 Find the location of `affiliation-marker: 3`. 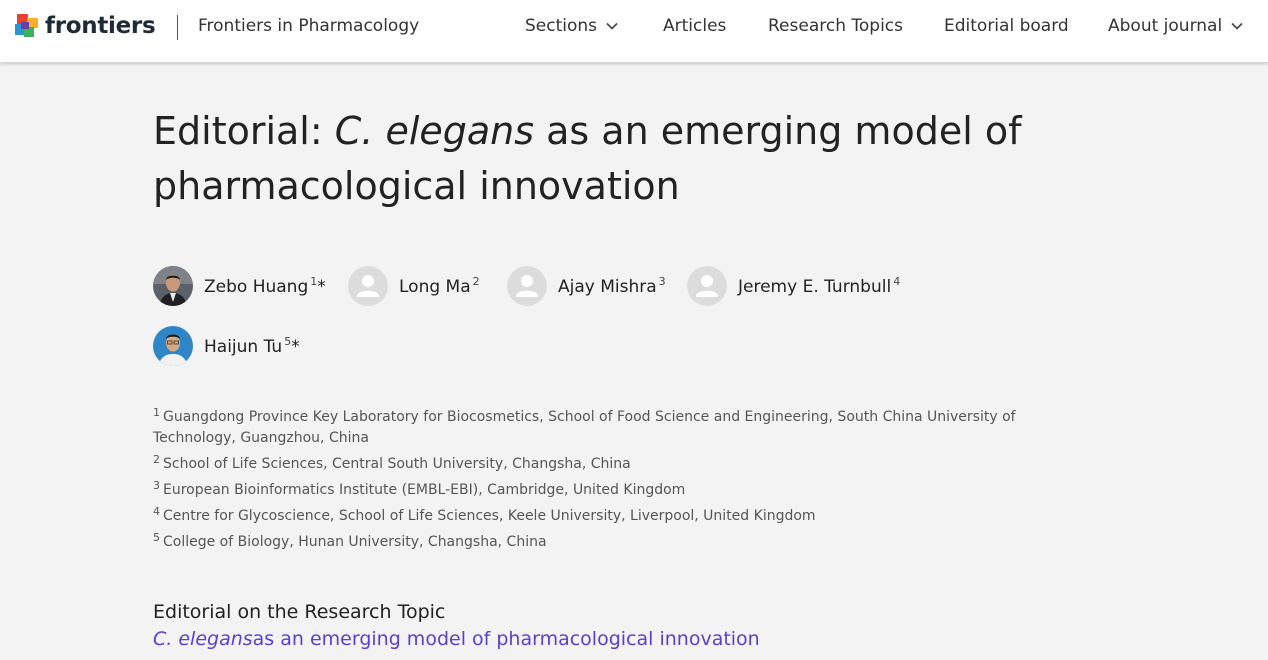

affiliation-marker: 3 is located at coordinates (662, 281).